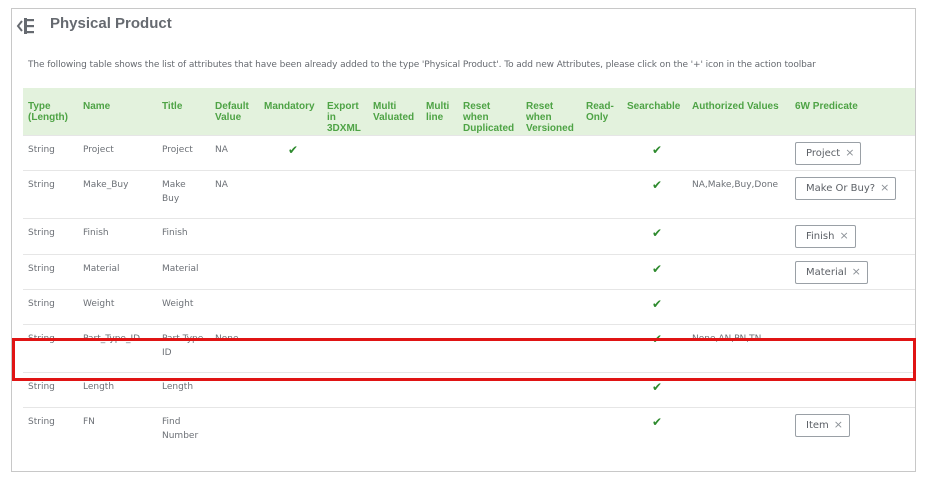  I want to click on cell-export-3dxml, so click(345, 152).